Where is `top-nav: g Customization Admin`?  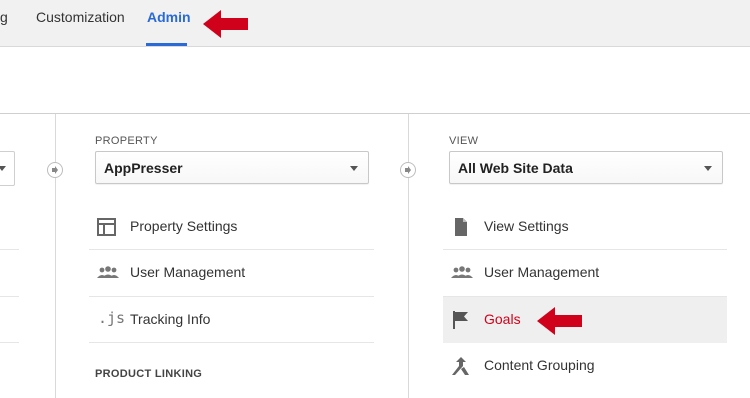 top-nav: g Customization Admin is located at coordinates (375, 23).